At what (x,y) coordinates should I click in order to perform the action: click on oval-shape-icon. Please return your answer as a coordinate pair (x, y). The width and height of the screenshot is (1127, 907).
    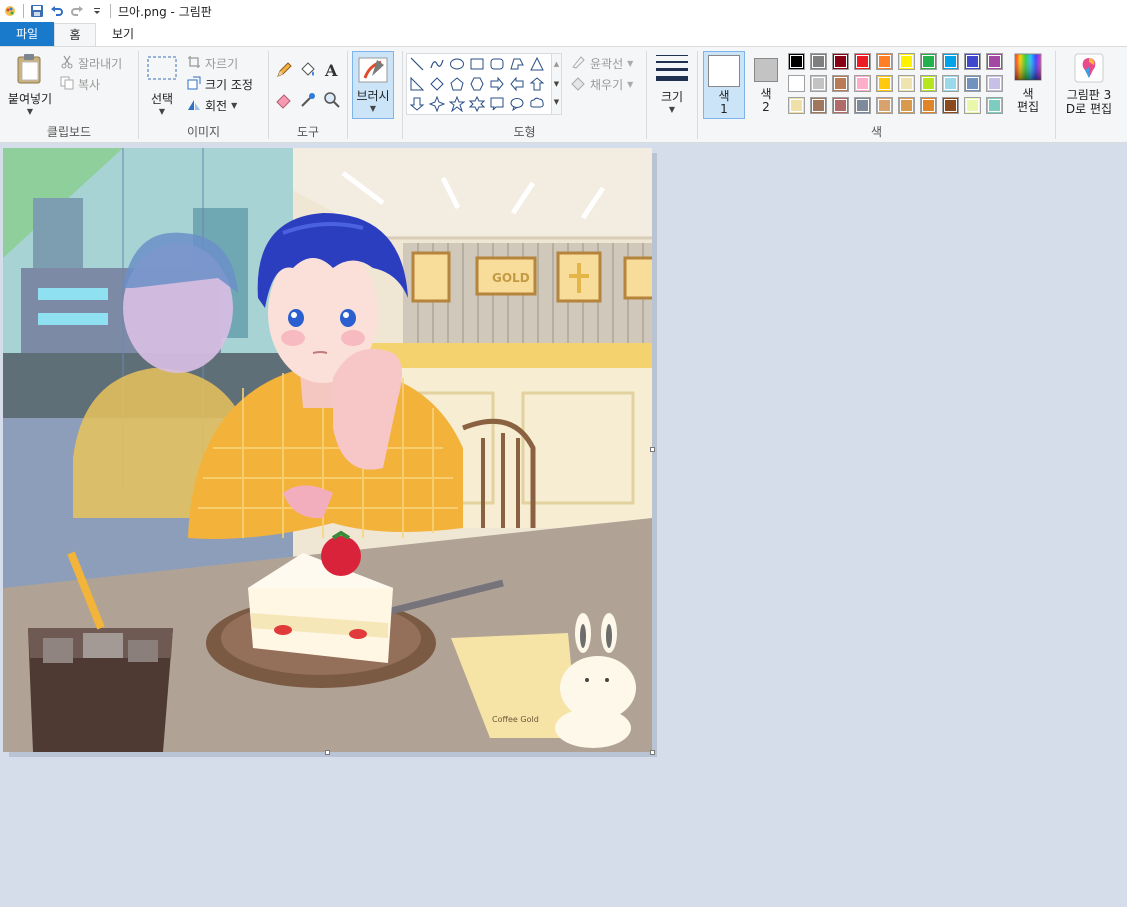
    Looking at the image, I should click on (457, 64).